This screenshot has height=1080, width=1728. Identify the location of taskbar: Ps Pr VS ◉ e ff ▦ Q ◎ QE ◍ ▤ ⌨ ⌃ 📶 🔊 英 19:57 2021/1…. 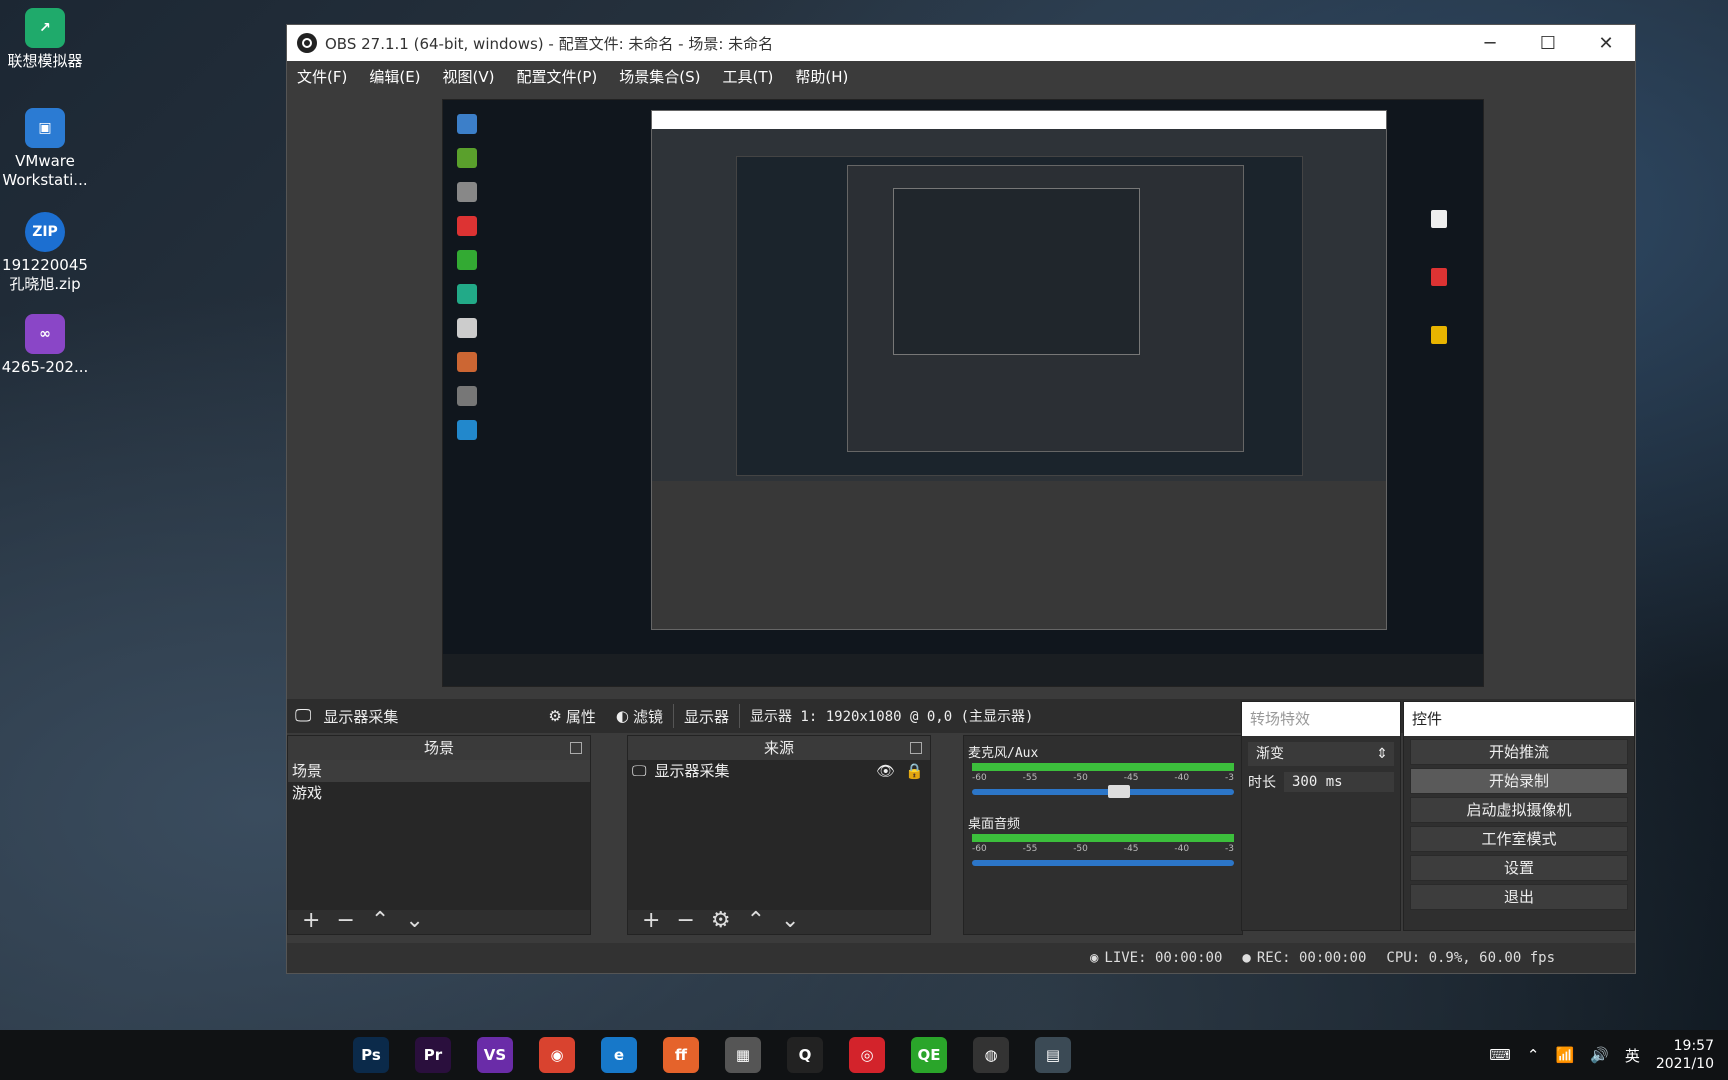
(864, 1055).